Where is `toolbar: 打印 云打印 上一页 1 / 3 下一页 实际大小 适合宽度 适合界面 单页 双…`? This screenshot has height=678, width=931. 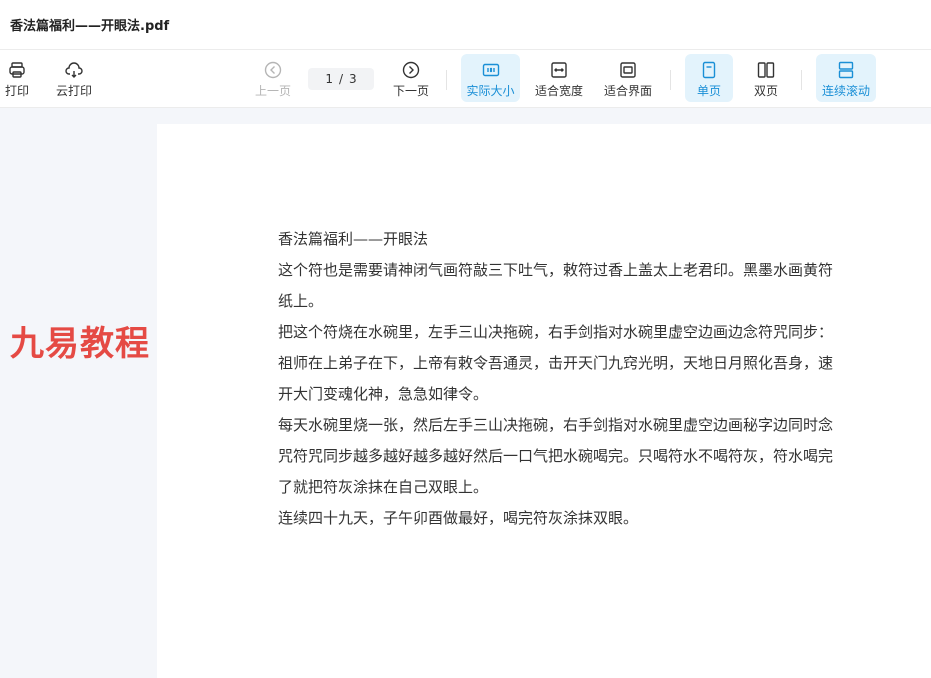
toolbar: 打印 云打印 上一页 1 / 3 下一页 实际大小 适合宽度 适合界面 单页 双… is located at coordinates (465, 79).